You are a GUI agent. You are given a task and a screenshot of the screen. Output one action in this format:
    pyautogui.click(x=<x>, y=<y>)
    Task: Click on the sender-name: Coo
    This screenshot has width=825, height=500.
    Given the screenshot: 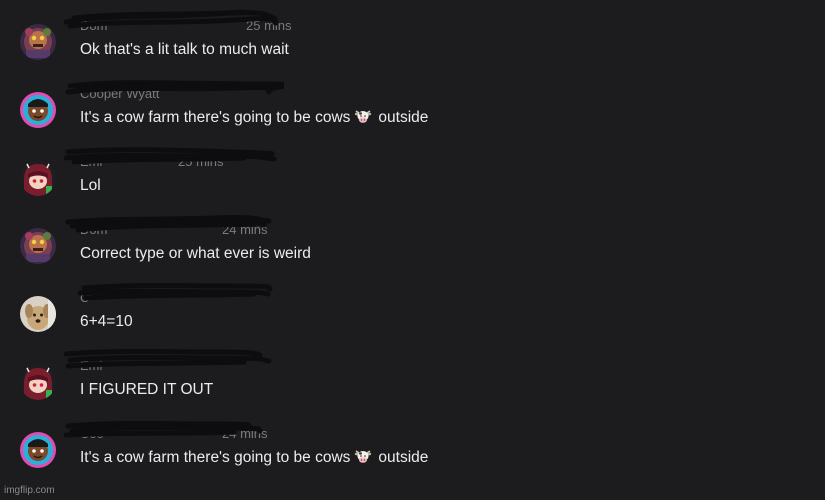 What is the action you would take?
    pyautogui.click(x=92, y=433)
    